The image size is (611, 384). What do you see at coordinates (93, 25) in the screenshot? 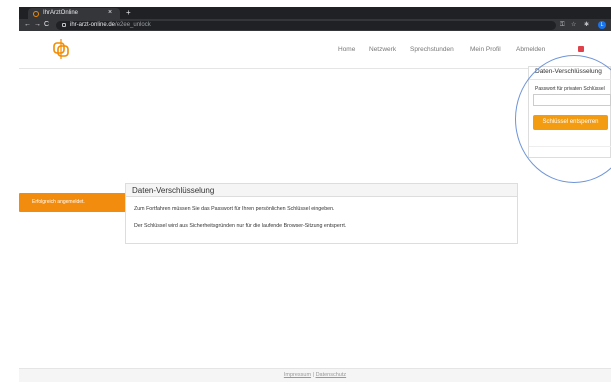
I see `url-host: ihr-arzt-online.de` at bounding box center [93, 25].